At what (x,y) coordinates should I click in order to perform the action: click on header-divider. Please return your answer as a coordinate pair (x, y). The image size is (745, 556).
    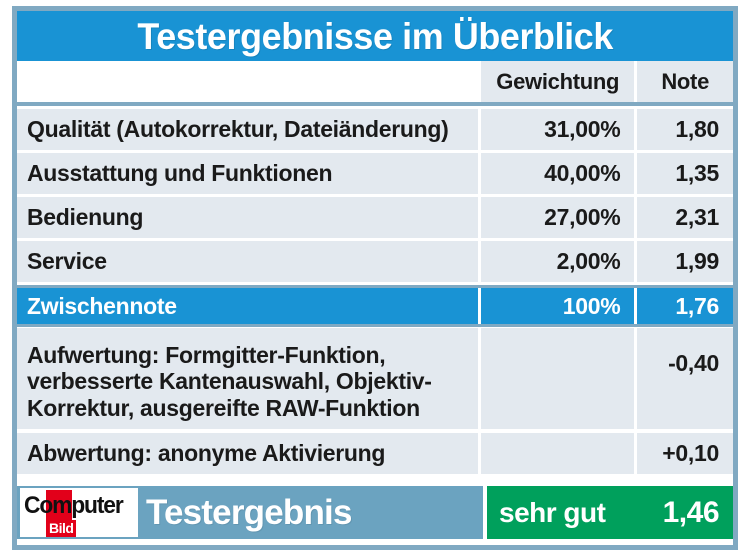
    Looking at the image, I should click on (375, 104).